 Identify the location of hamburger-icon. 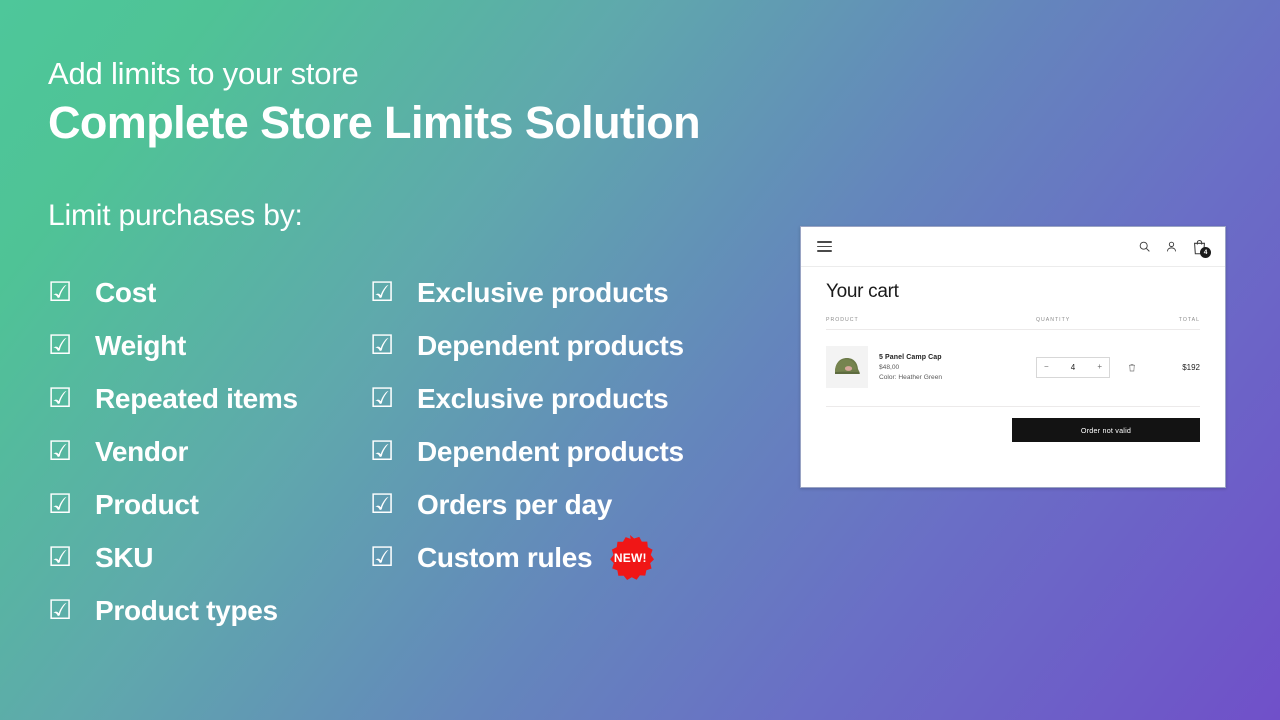
(824, 246).